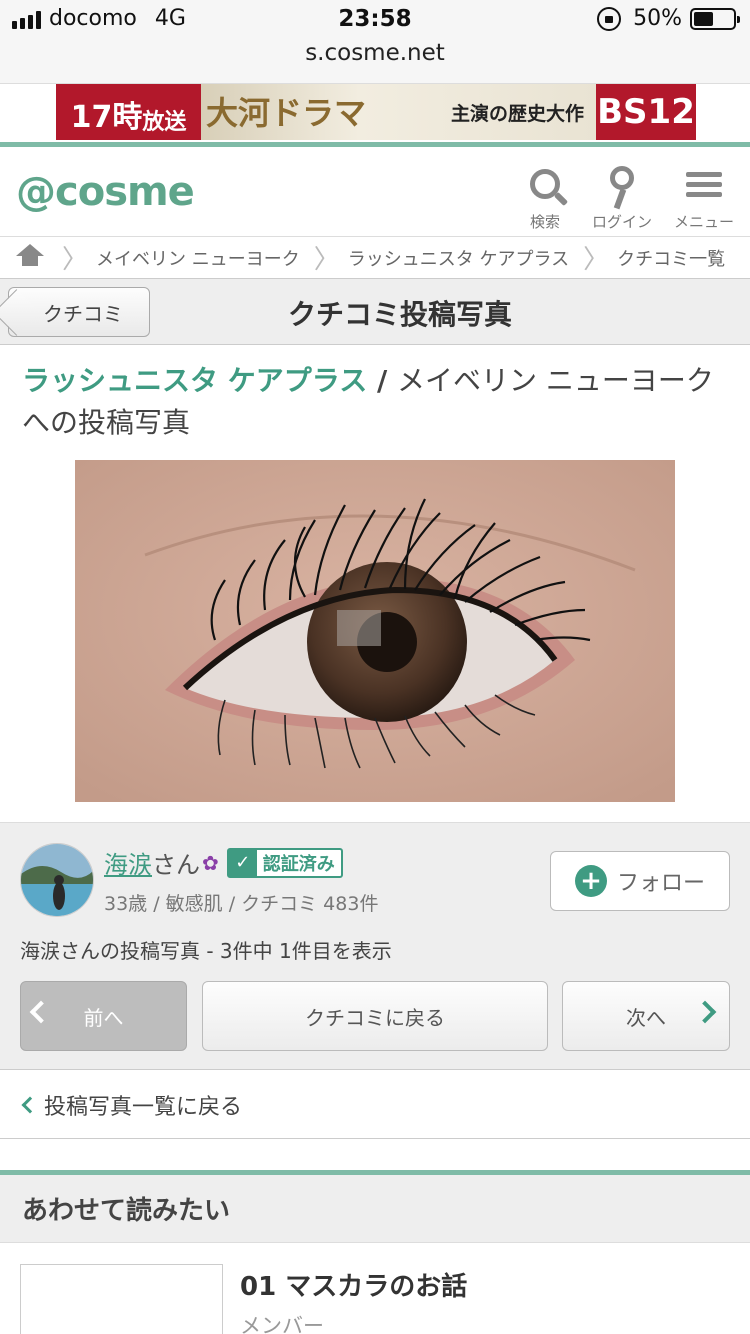 The image size is (750, 1334). I want to click on ad-middle: 大河ドラマ 主演の歴史大作, so click(398, 112).